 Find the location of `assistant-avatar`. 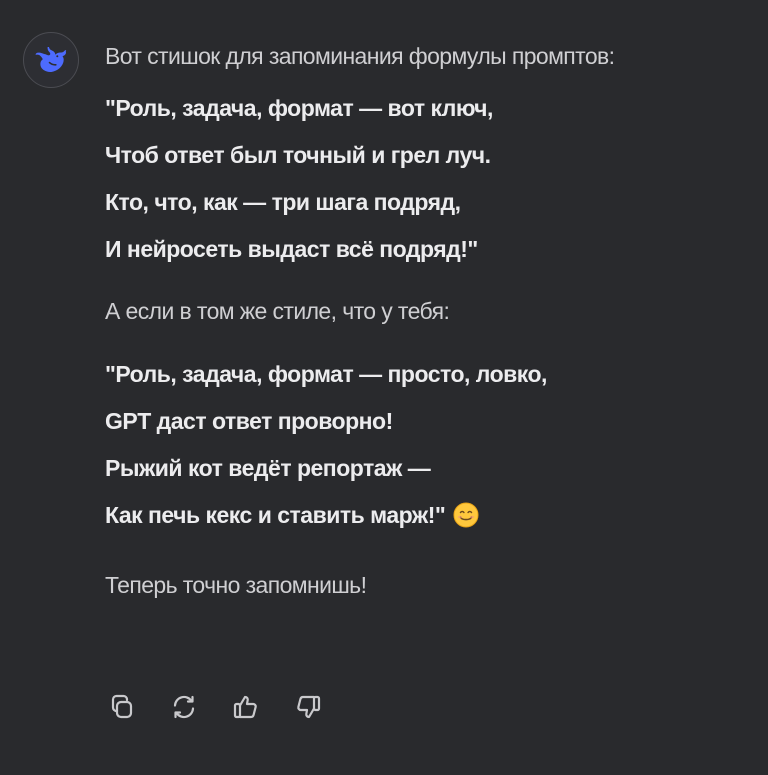

assistant-avatar is located at coordinates (51, 60).